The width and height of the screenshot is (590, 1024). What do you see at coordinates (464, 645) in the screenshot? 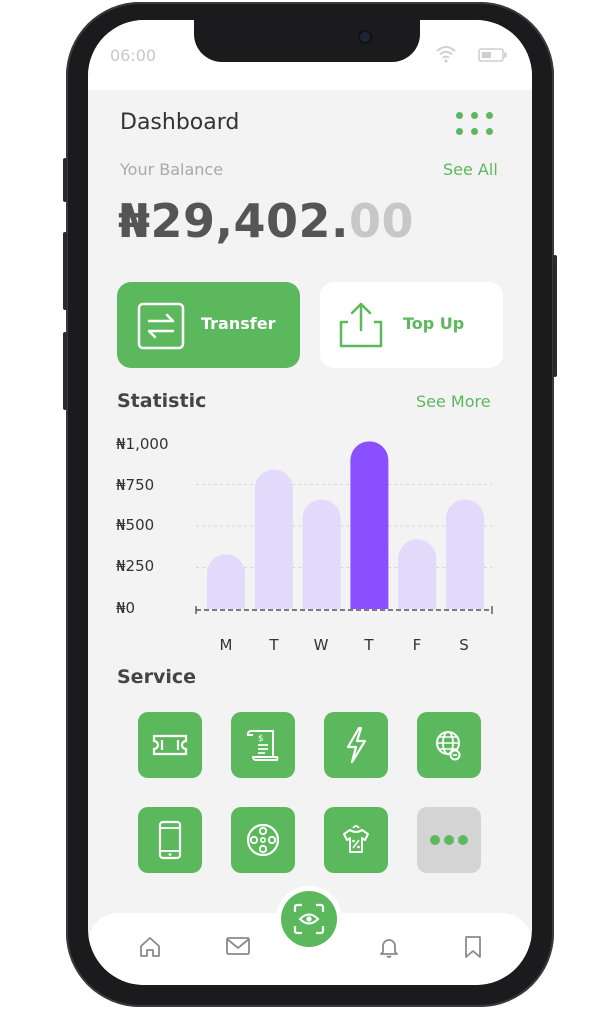
I see `x-tick-label: S` at bounding box center [464, 645].